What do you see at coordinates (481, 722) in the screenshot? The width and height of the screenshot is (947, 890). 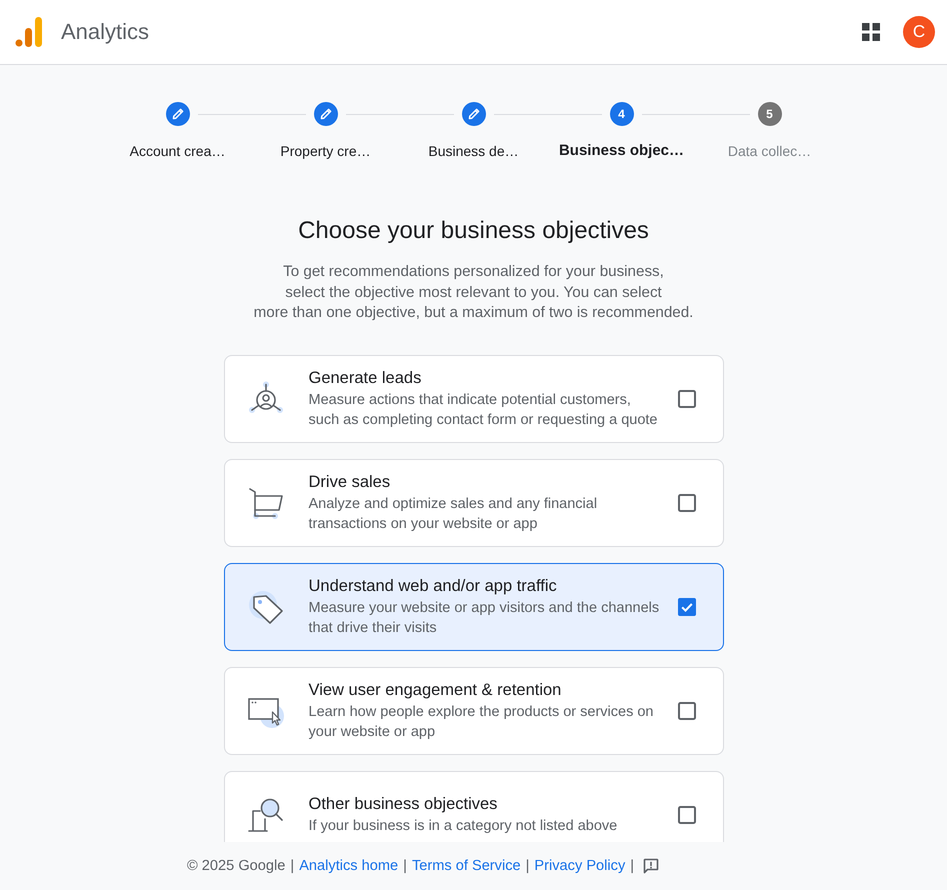 I see `objective-description: Learn how people explore the products or services on your website or app` at bounding box center [481, 722].